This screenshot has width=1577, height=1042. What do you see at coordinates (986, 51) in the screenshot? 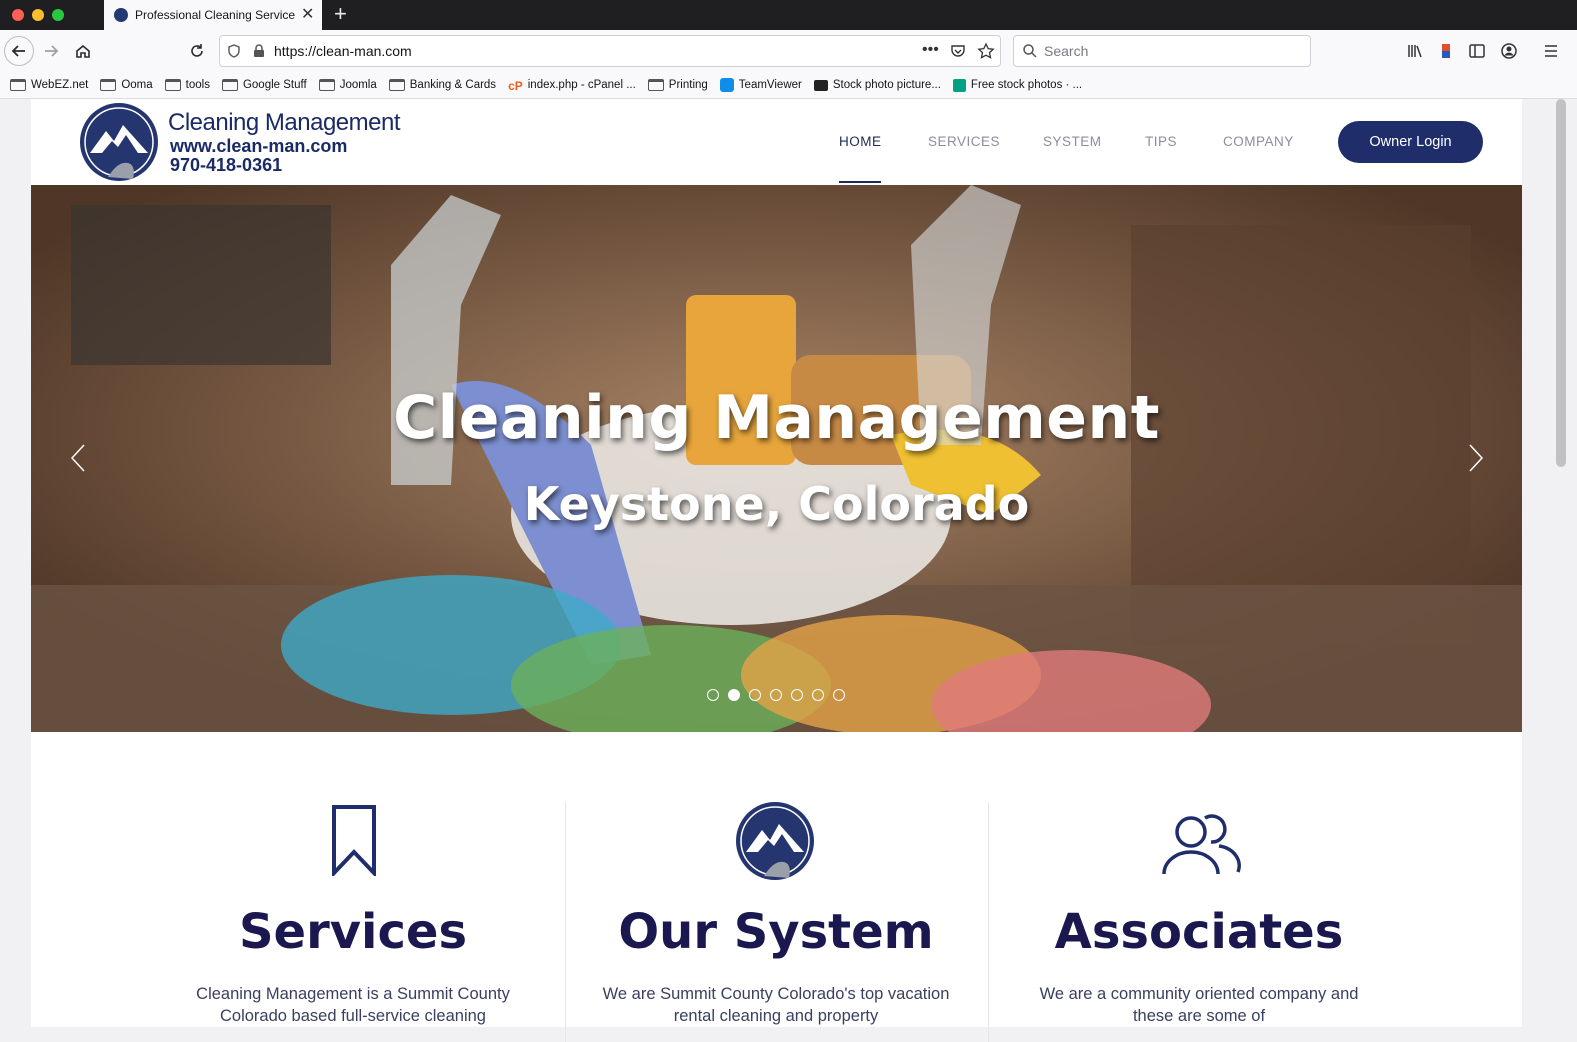
I see `bookmark-star-icon` at bounding box center [986, 51].